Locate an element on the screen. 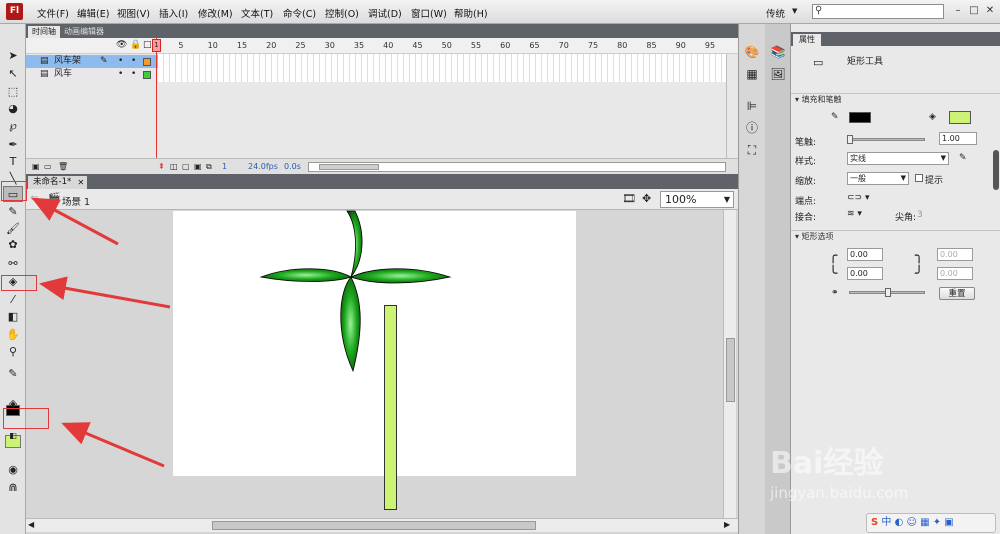  fill-color-swatch is located at coordinates (960, 117).